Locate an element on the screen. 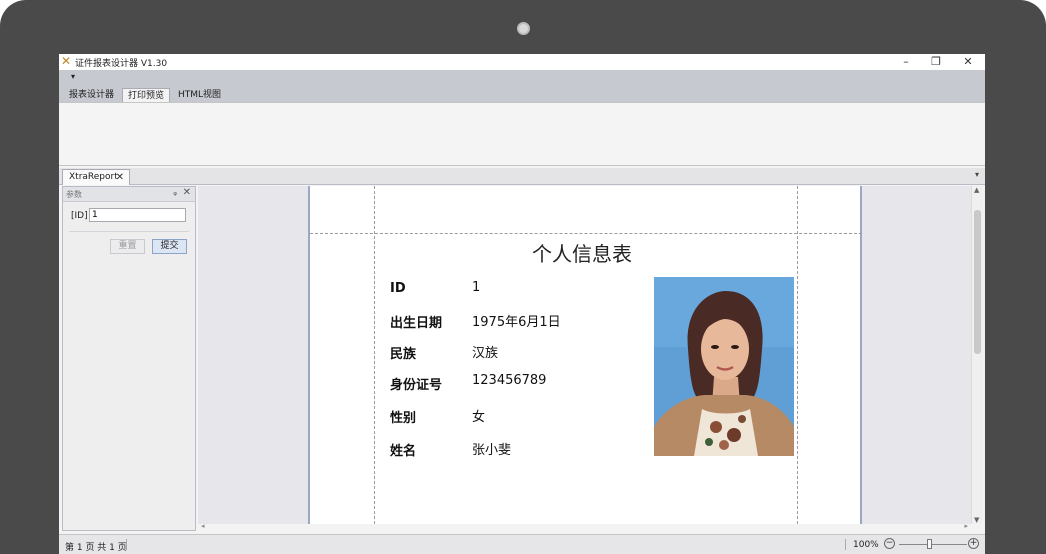 Image resolution: width=1046 pixels, height=554 pixels. margin-guide-top is located at coordinates (586, 233).